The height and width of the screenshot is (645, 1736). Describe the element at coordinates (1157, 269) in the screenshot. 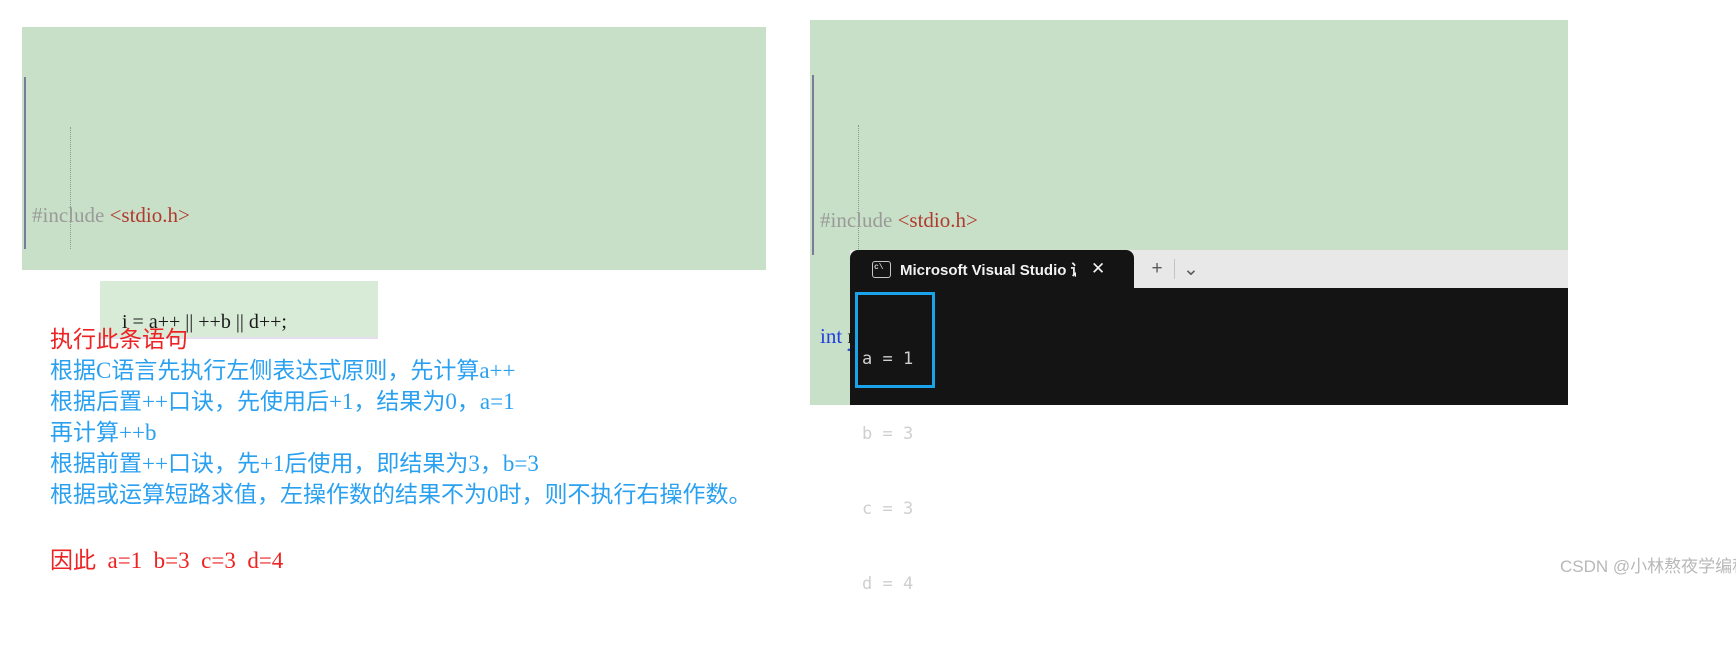

I see `new-tab-button: +` at that location.